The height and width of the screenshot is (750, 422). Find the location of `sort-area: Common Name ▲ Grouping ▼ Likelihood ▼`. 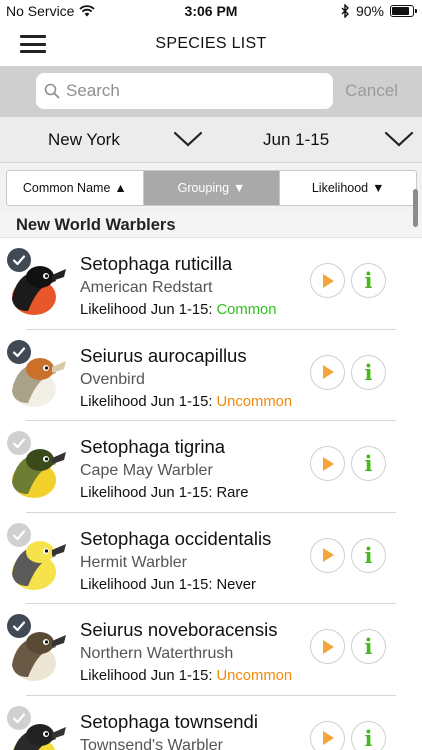

sort-area: Common Name ▲ Grouping ▼ Likelihood ▼ is located at coordinates (211, 188).